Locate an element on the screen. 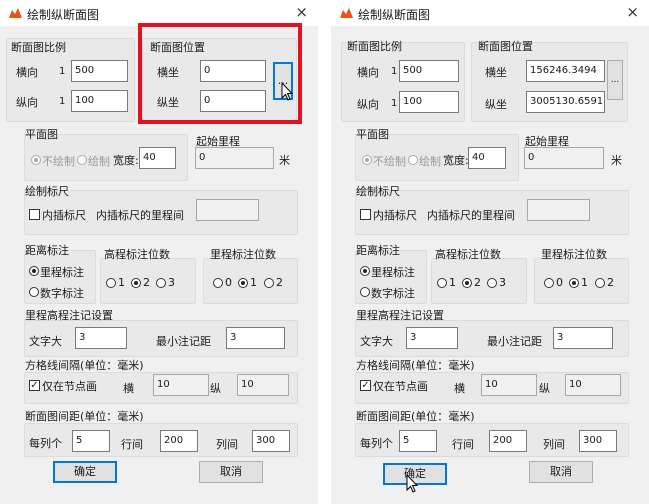 The image size is (649, 504). annot-min-label: 最小注记距 is located at coordinates (183, 341).